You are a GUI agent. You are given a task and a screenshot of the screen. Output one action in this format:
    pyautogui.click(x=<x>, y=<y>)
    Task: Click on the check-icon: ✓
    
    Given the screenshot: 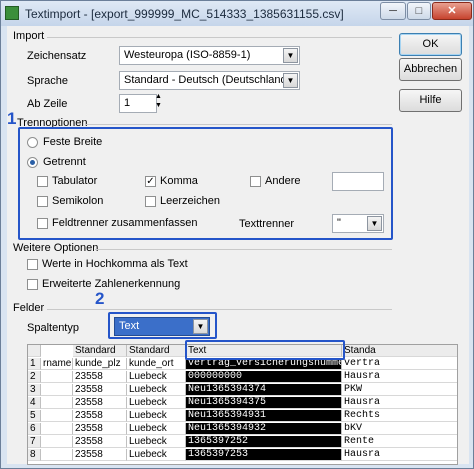 What is the action you would take?
    pyautogui.click(x=150, y=181)
    